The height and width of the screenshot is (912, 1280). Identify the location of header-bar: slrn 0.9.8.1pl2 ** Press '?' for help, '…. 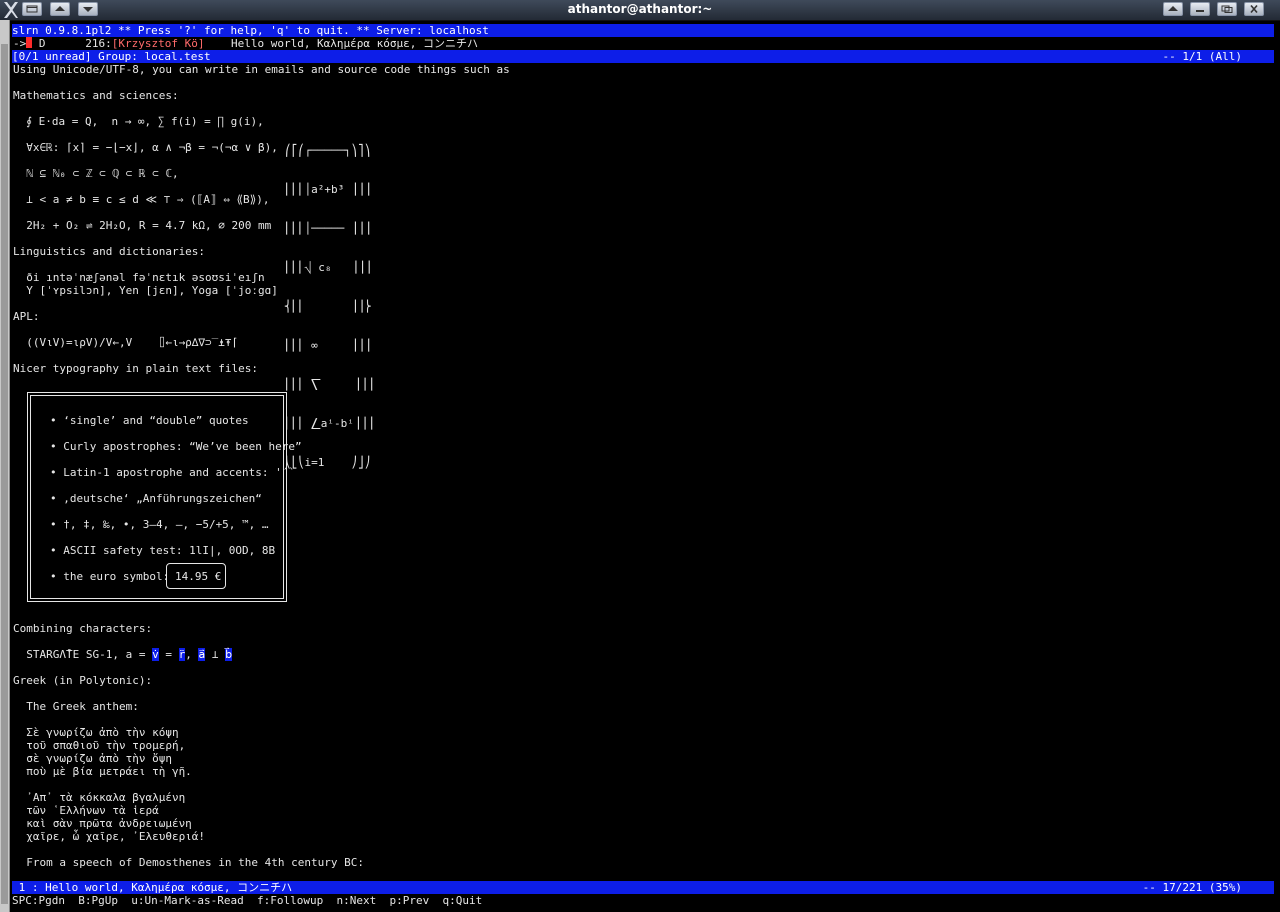
(643, 30).